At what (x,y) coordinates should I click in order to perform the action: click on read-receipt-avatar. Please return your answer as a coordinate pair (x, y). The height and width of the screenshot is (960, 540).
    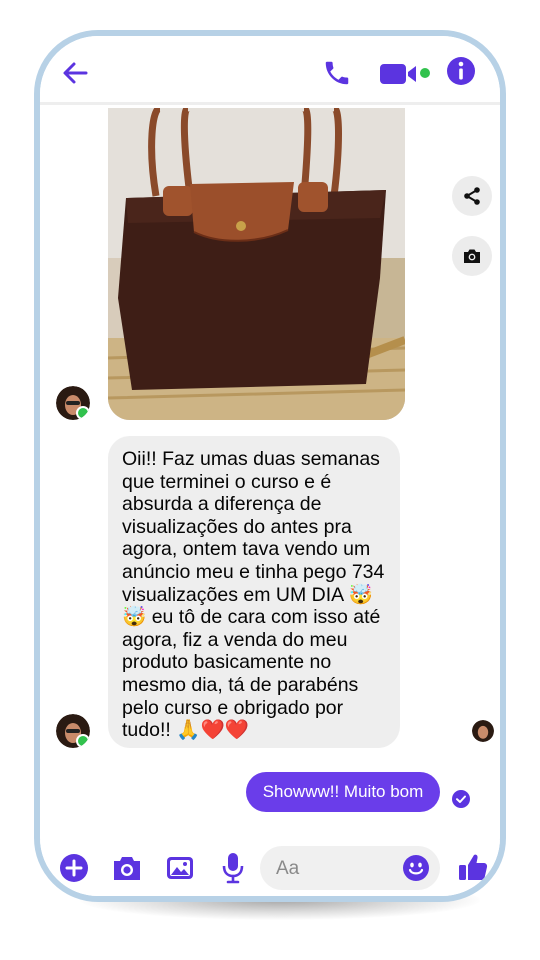
    Looking at the image, I should click on (483, 731).